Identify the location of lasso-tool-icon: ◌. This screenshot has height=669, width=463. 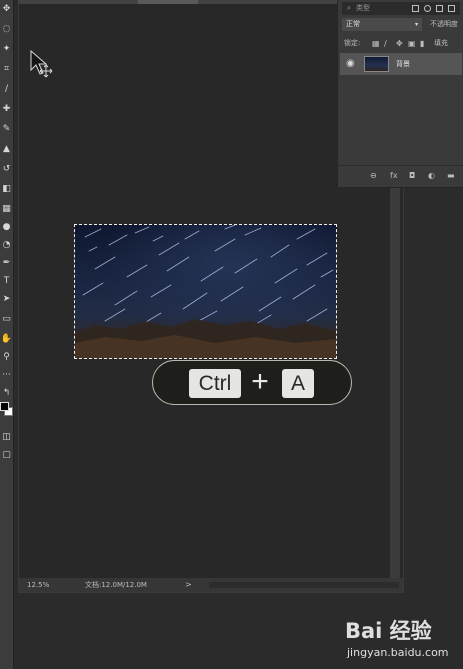
(6, 29).